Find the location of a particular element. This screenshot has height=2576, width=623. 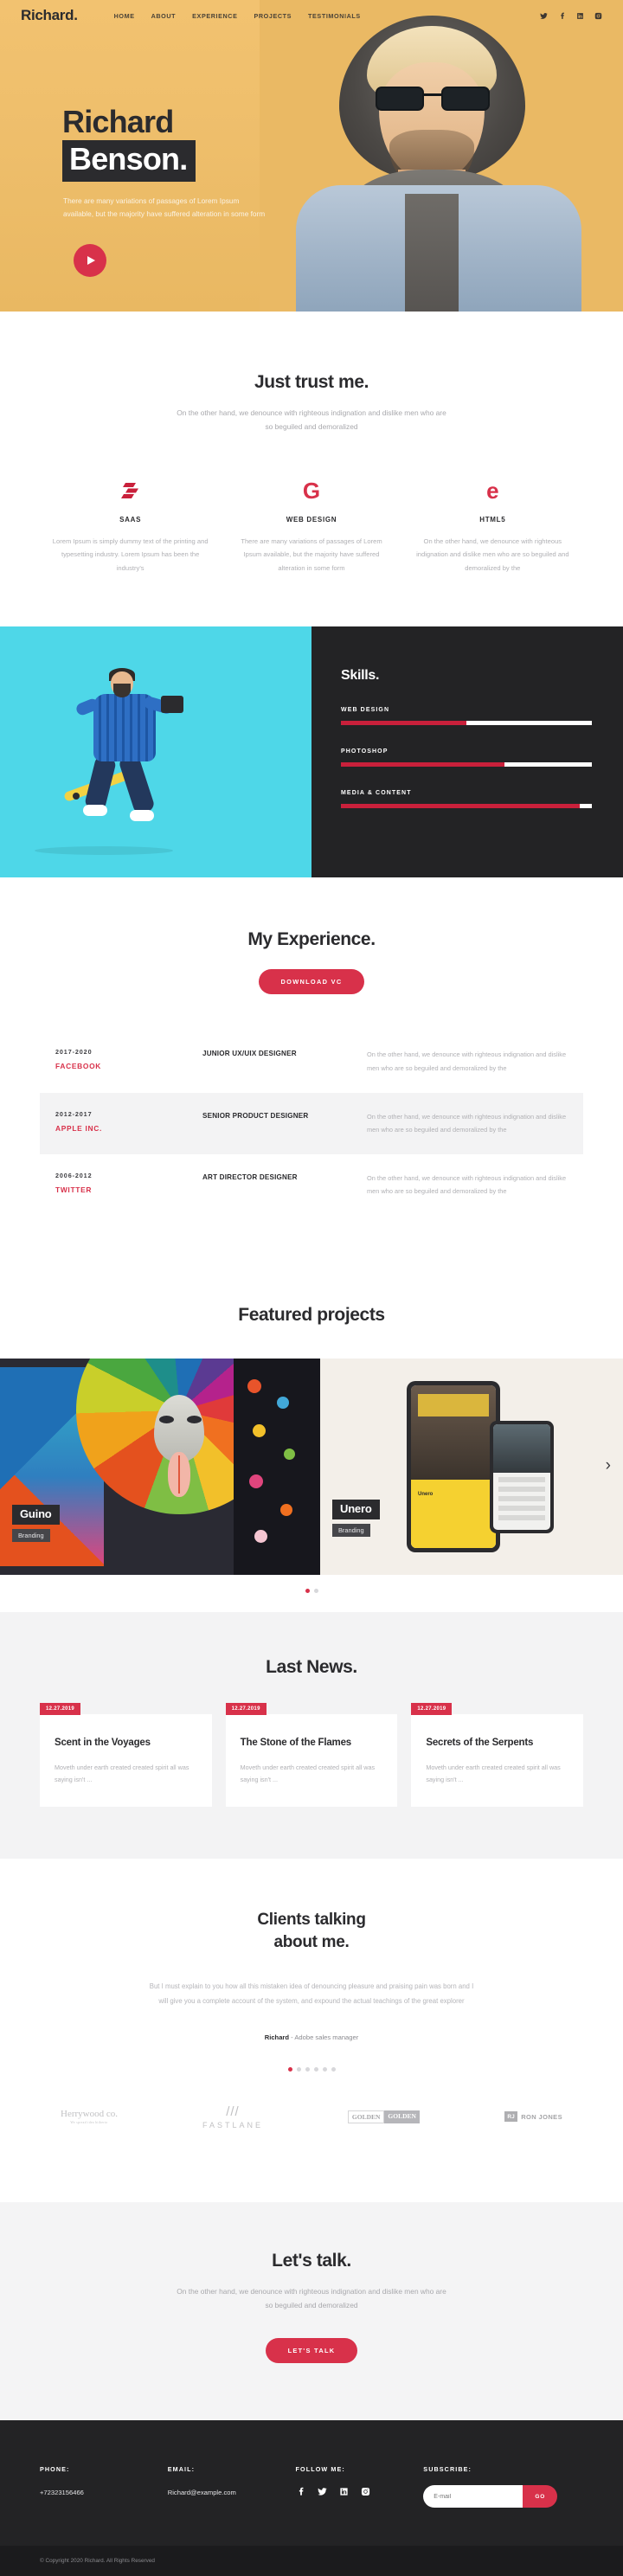

skill-label: WEB DESIGN is located at coordinates (365, 711).